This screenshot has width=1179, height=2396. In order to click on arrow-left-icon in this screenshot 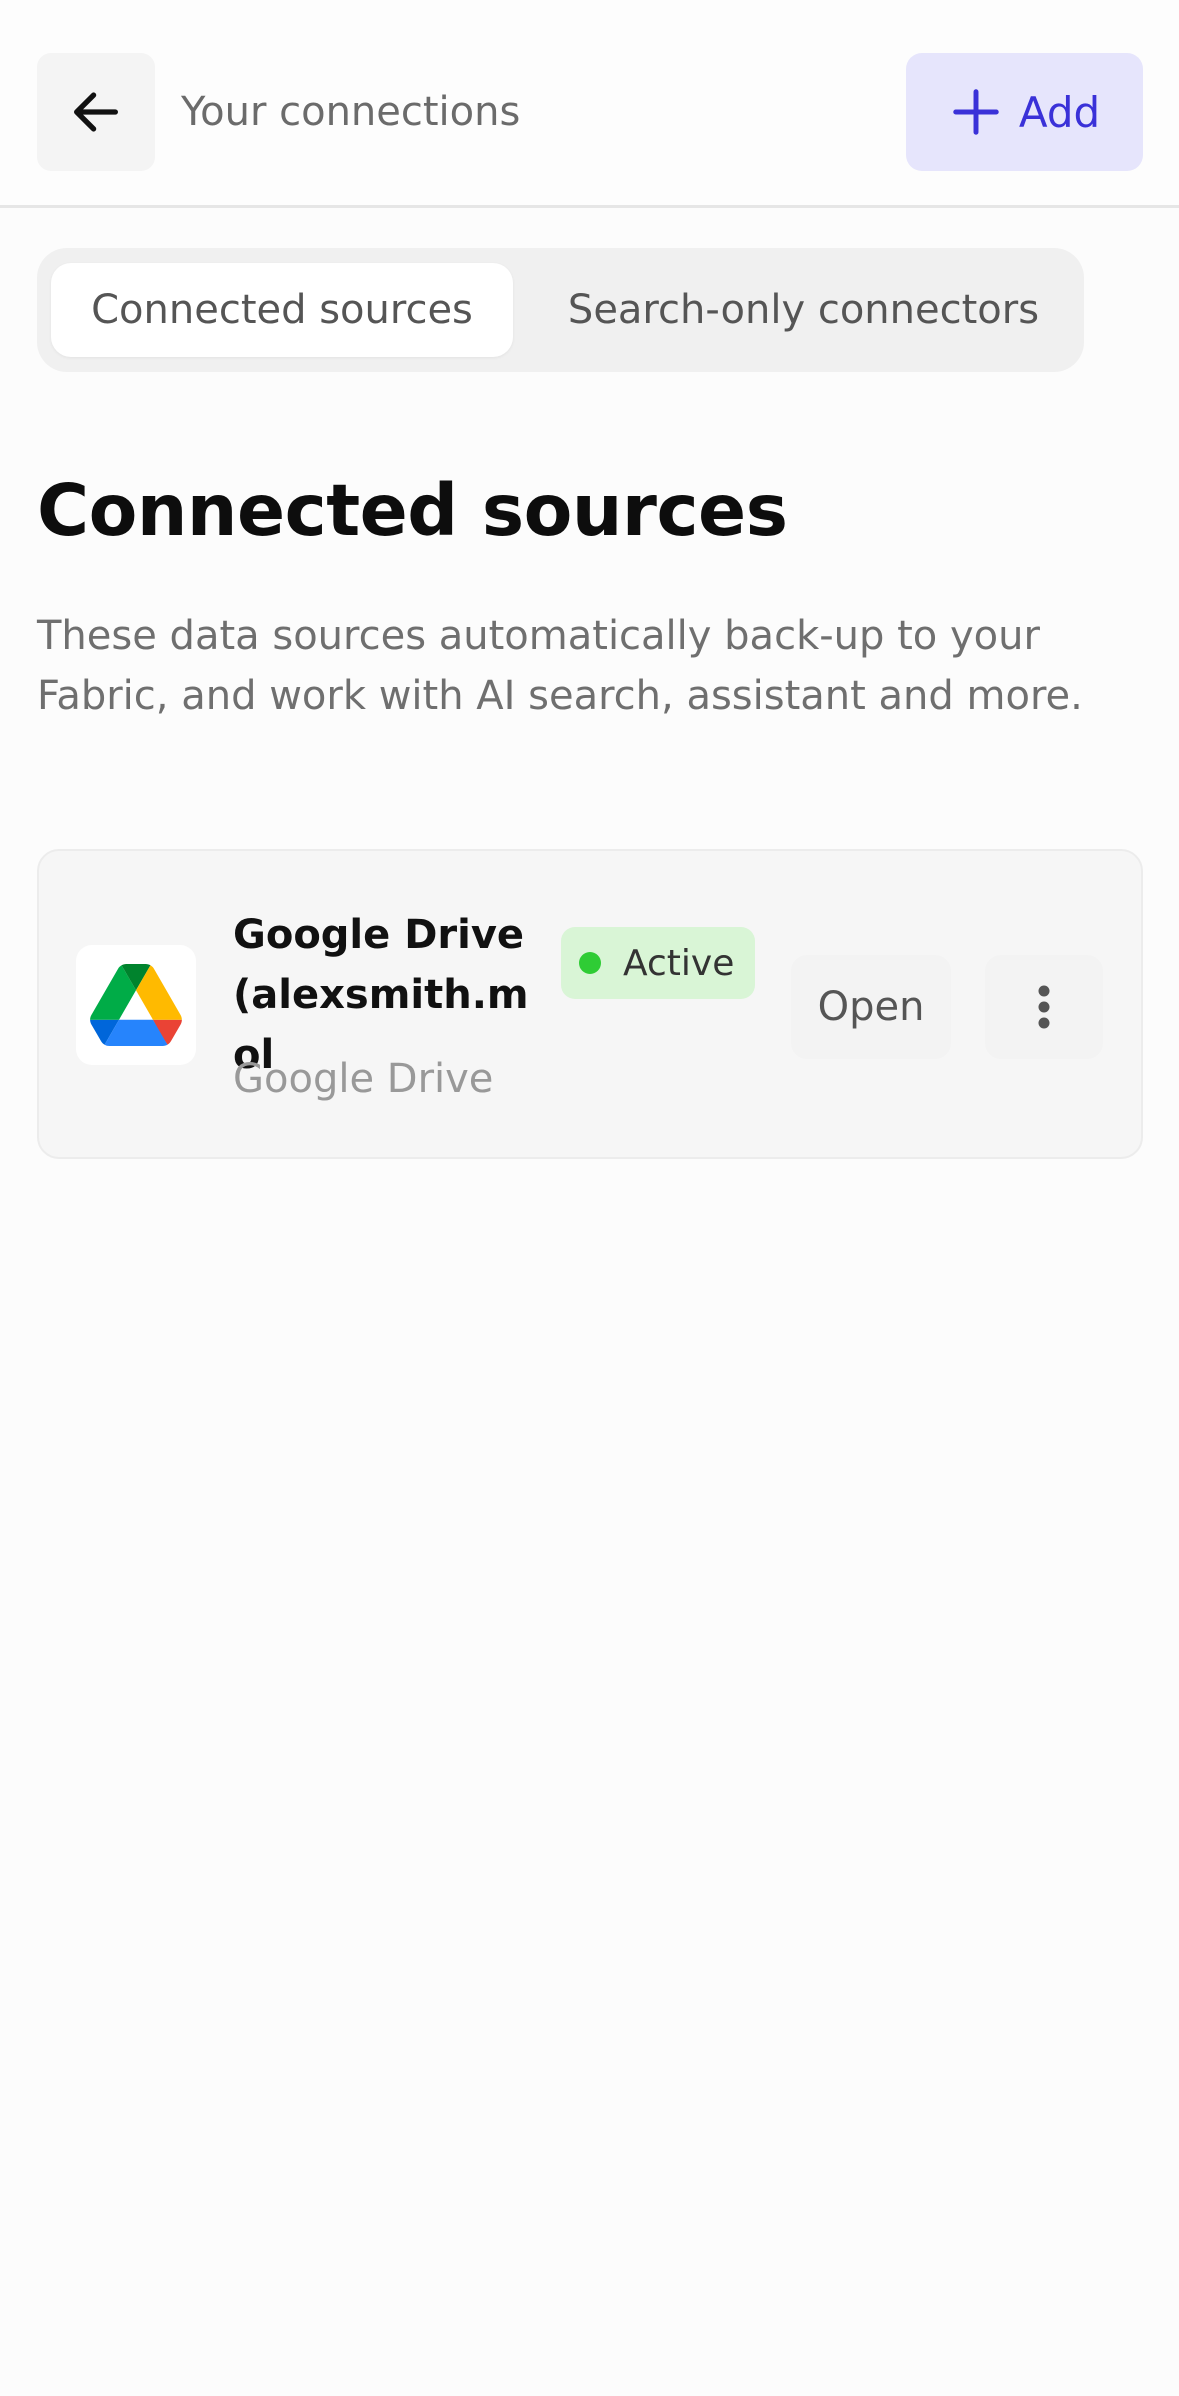, I will do `click(96, 112)`.